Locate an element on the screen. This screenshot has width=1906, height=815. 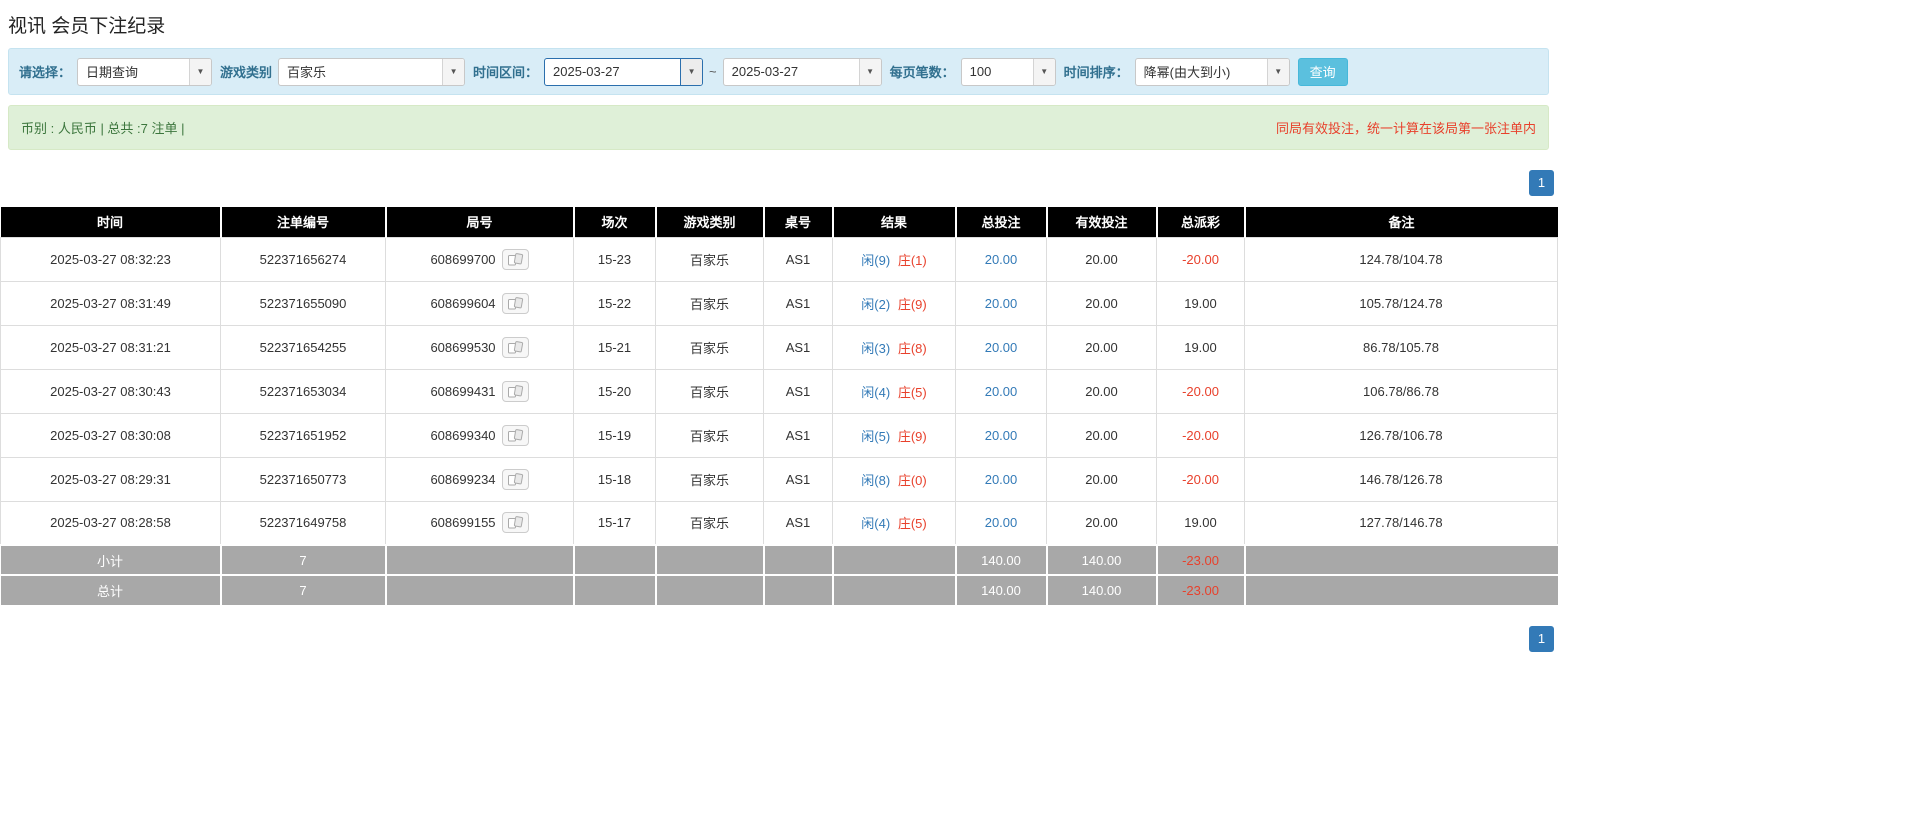
date-from-select: 2025-03-27 ▼ is located at coordinates (624, 71).